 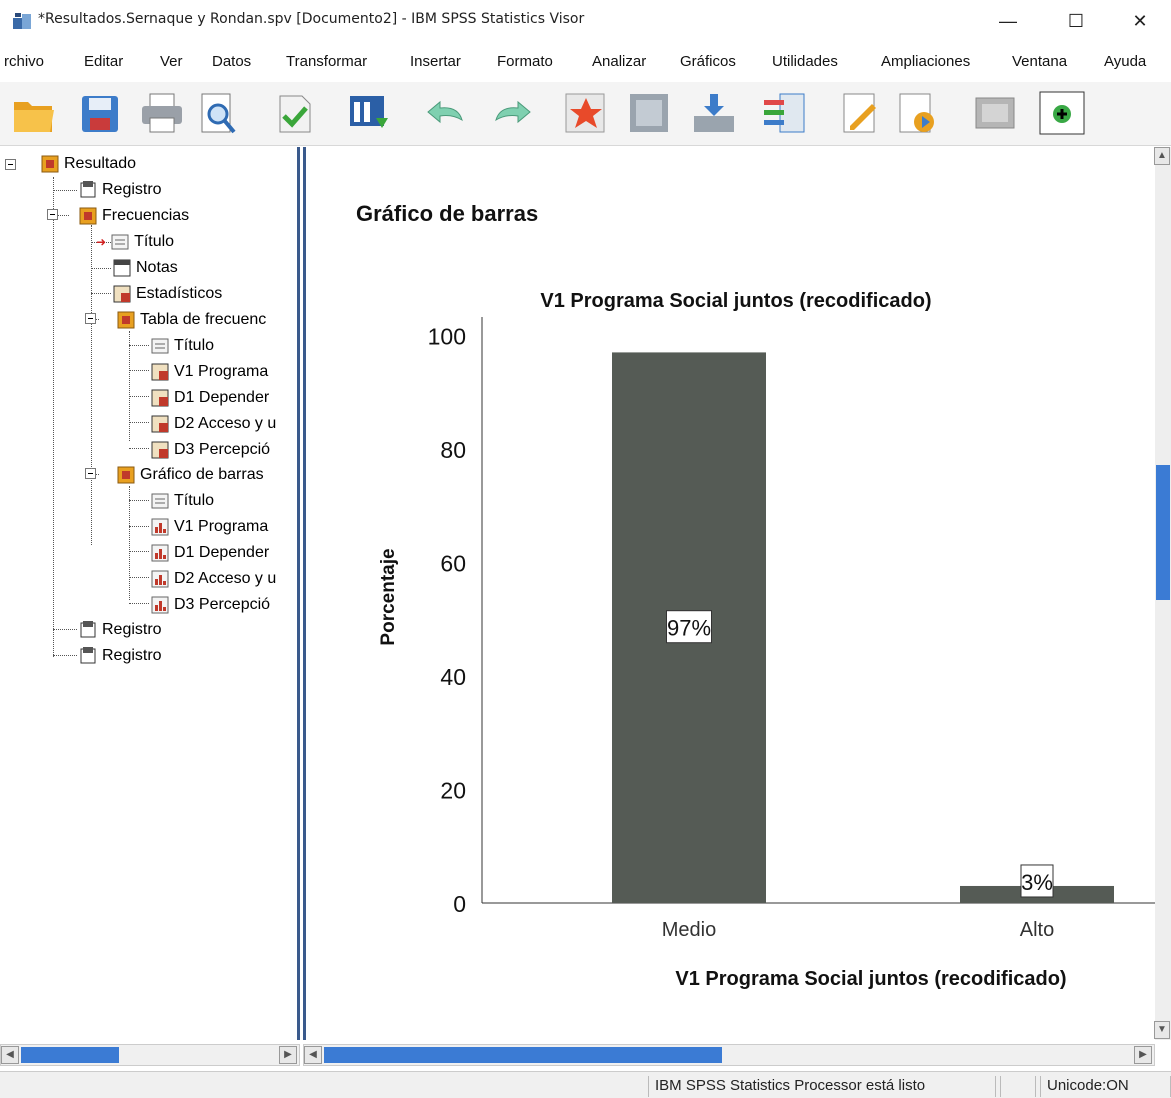 What do you see at coordinates (146, 215) in the screenshot?
I see `tree-label: Frecuencias` at bounding box center [146, 215].